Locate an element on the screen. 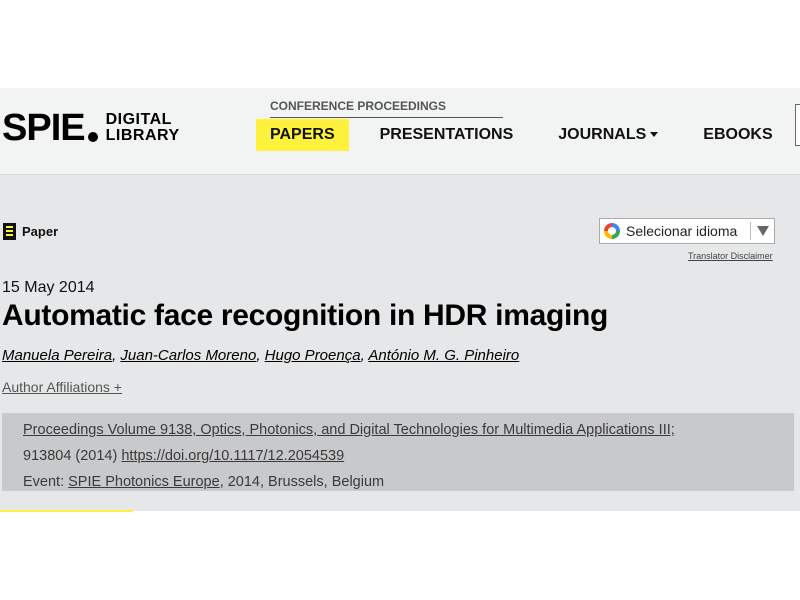  document-icon is located at coordinates (9, 231).